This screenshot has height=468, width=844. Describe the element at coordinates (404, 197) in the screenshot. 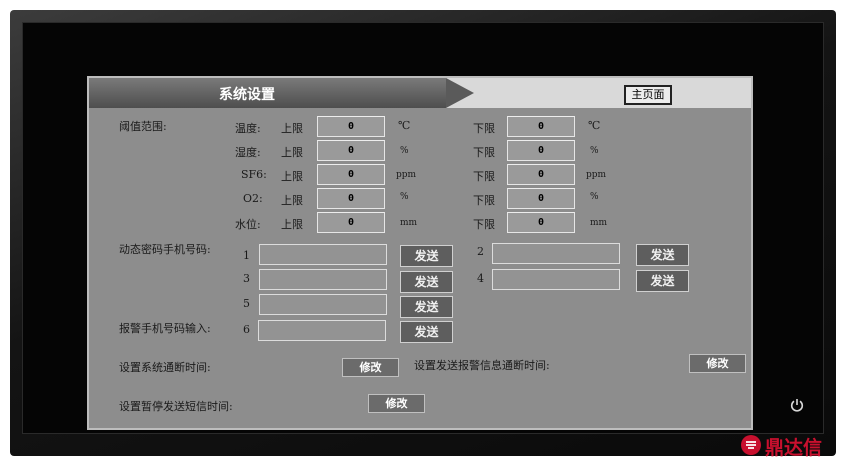

I see `o2-upper-unit: %` at that location.